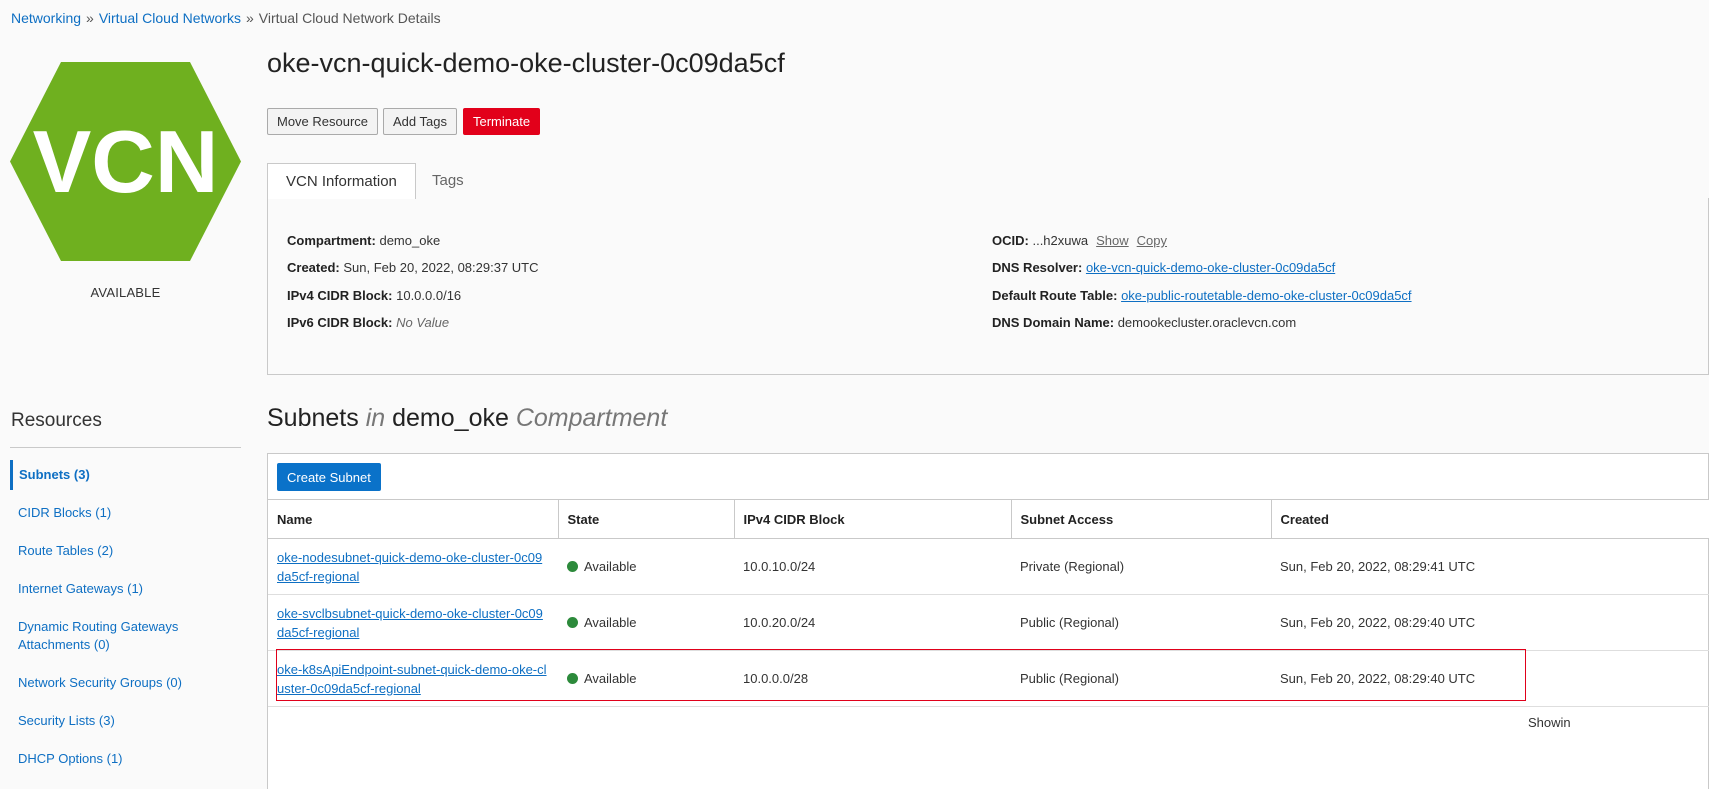  Describe the element at coordinates (313, 418) in the screenshot. I see `subnets-heading-title: Subnets` at that location.